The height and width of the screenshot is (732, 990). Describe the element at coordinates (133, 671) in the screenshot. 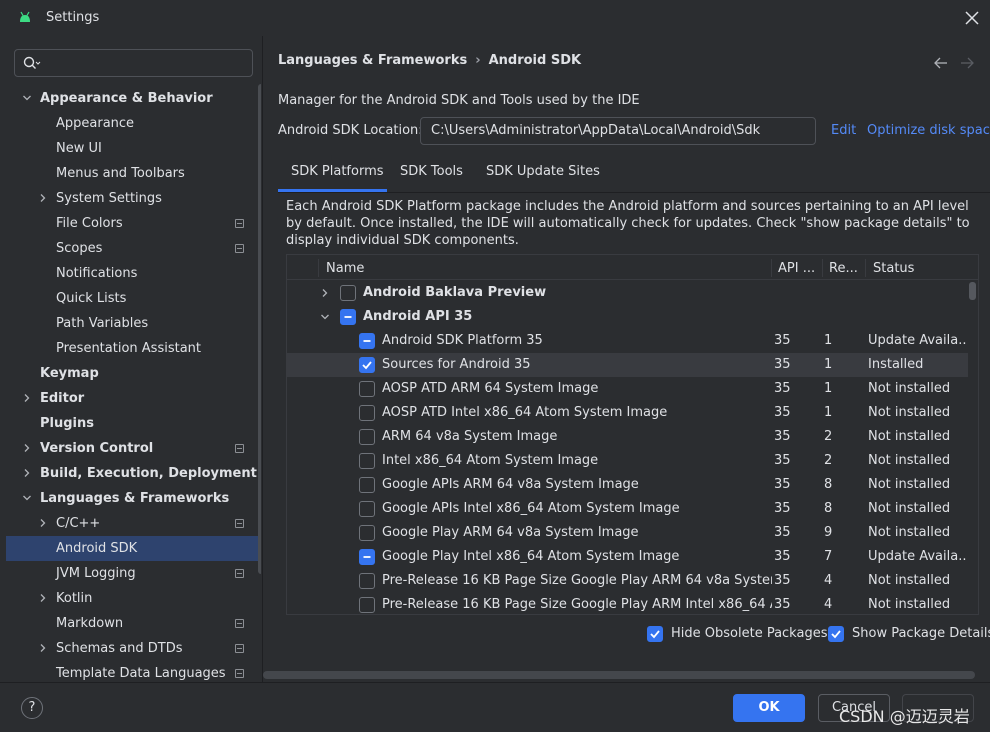

I see `sidebar-item: Template Data Languages` at that location.